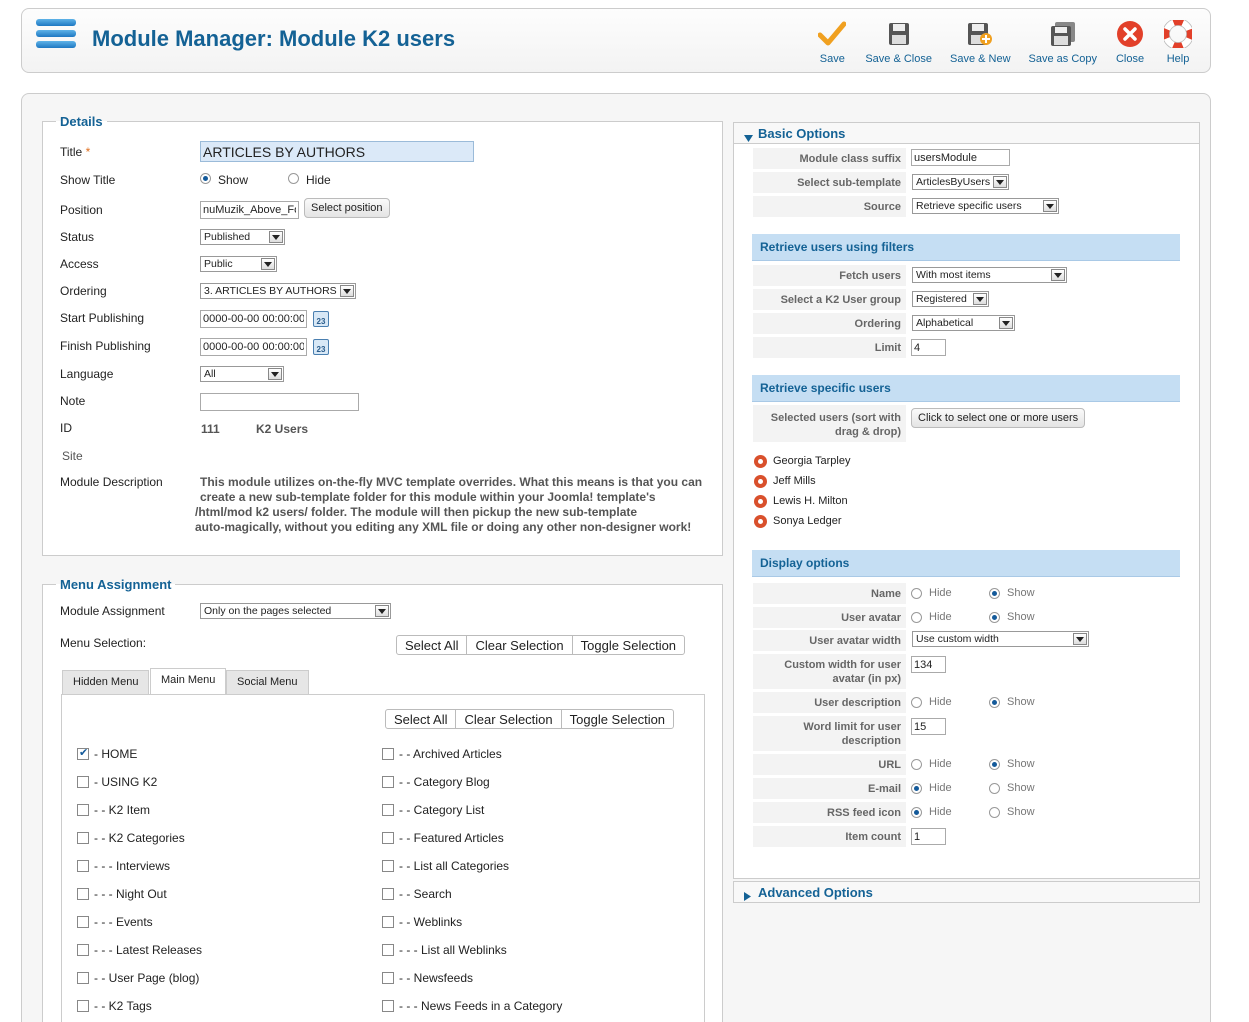 Image resolution: width=1249 pixels, height=1022 pixels. Describe the element at coordinates (267, 682) in the screenshot. I see `tab-social-menu: Social Menu` at that location.